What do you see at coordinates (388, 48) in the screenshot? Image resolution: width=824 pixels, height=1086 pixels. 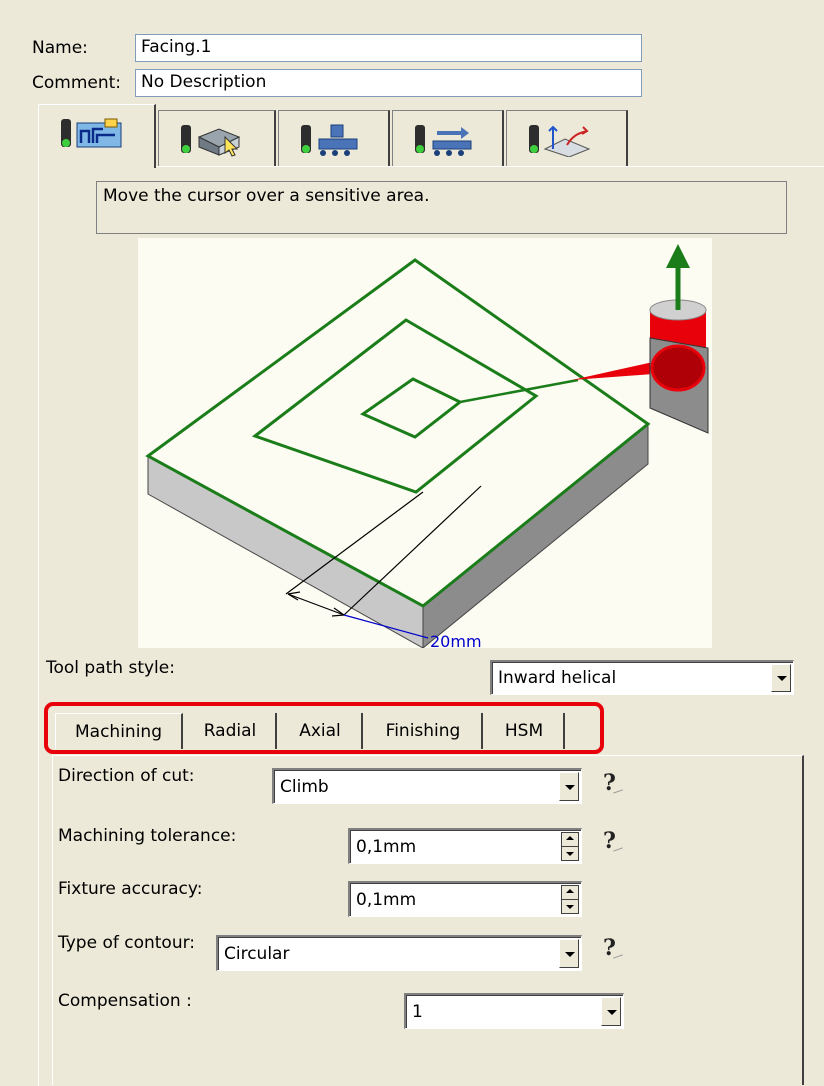 I see `name-field: Facing.1` at bounding box center [388, 48].